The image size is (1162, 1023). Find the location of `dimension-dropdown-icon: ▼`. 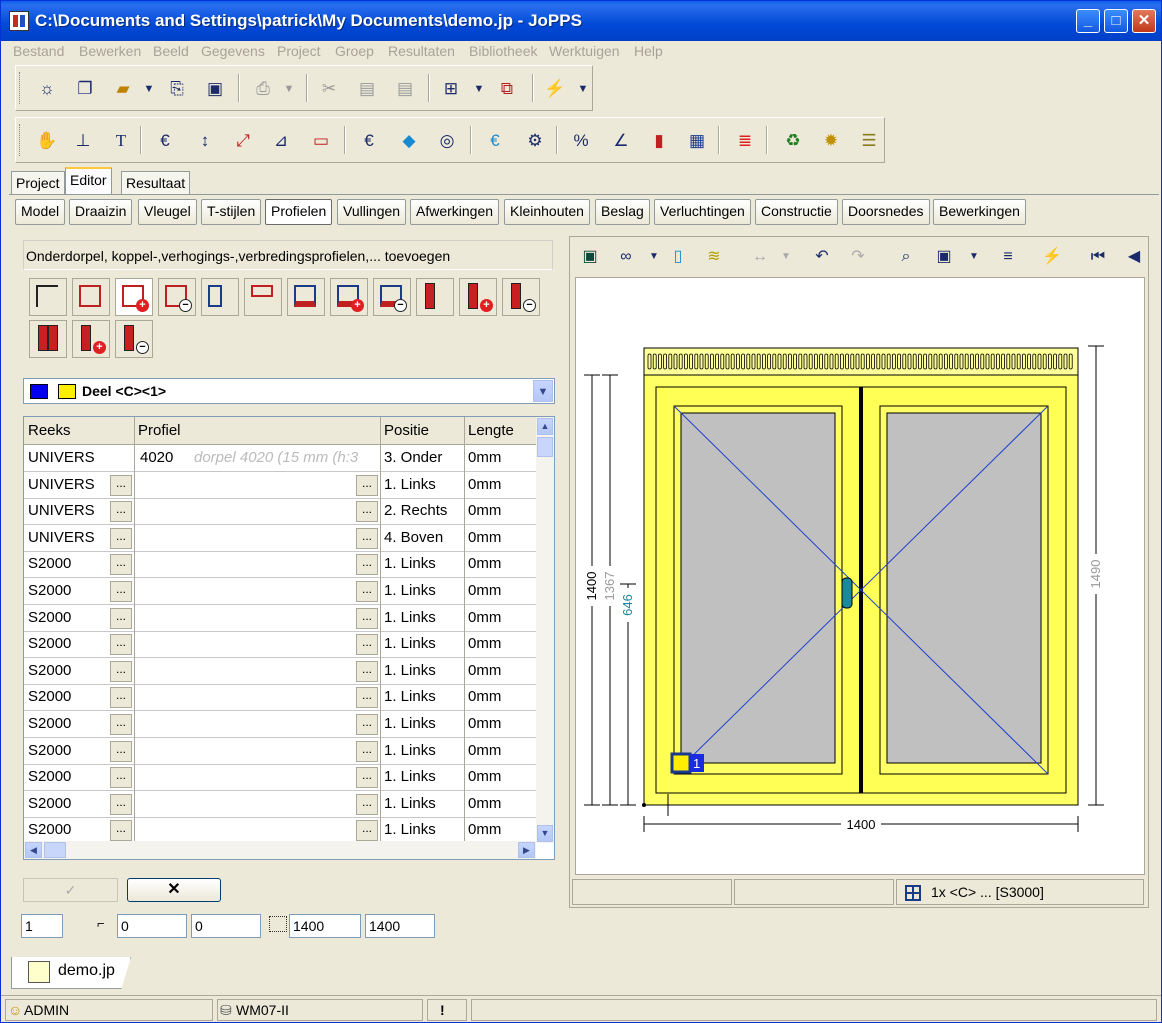

dimension-dropdown-icon: ▼ is located at coordinates (786, 257).